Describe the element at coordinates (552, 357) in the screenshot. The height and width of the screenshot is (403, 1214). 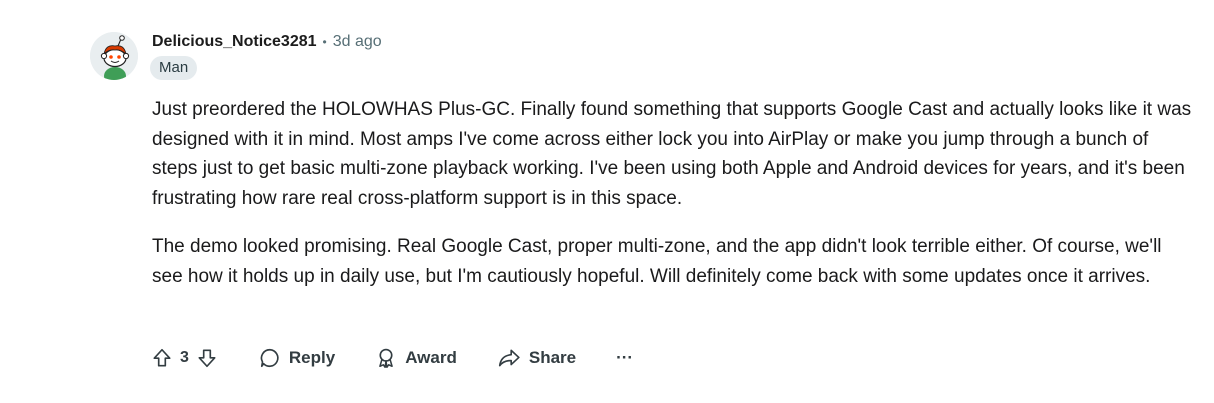
I see `share-label: Share` at that location.